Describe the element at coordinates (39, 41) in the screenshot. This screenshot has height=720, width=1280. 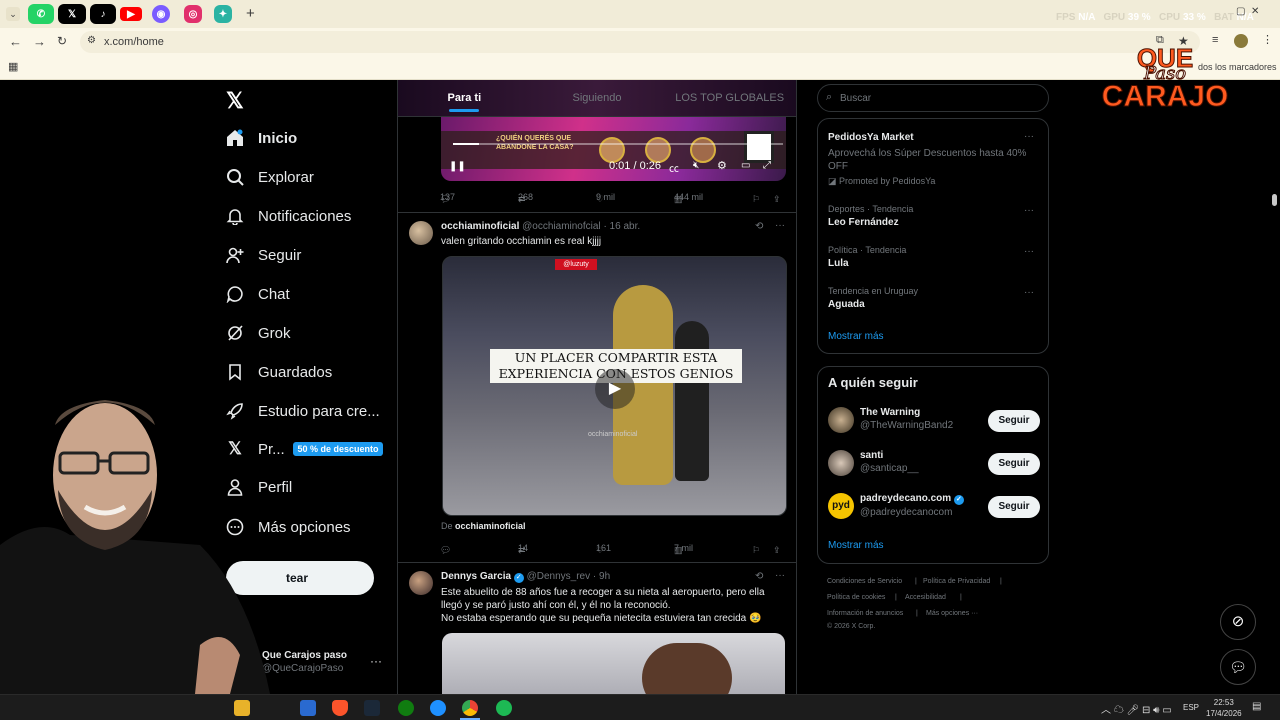
I see `forward-icon: →` at that location.